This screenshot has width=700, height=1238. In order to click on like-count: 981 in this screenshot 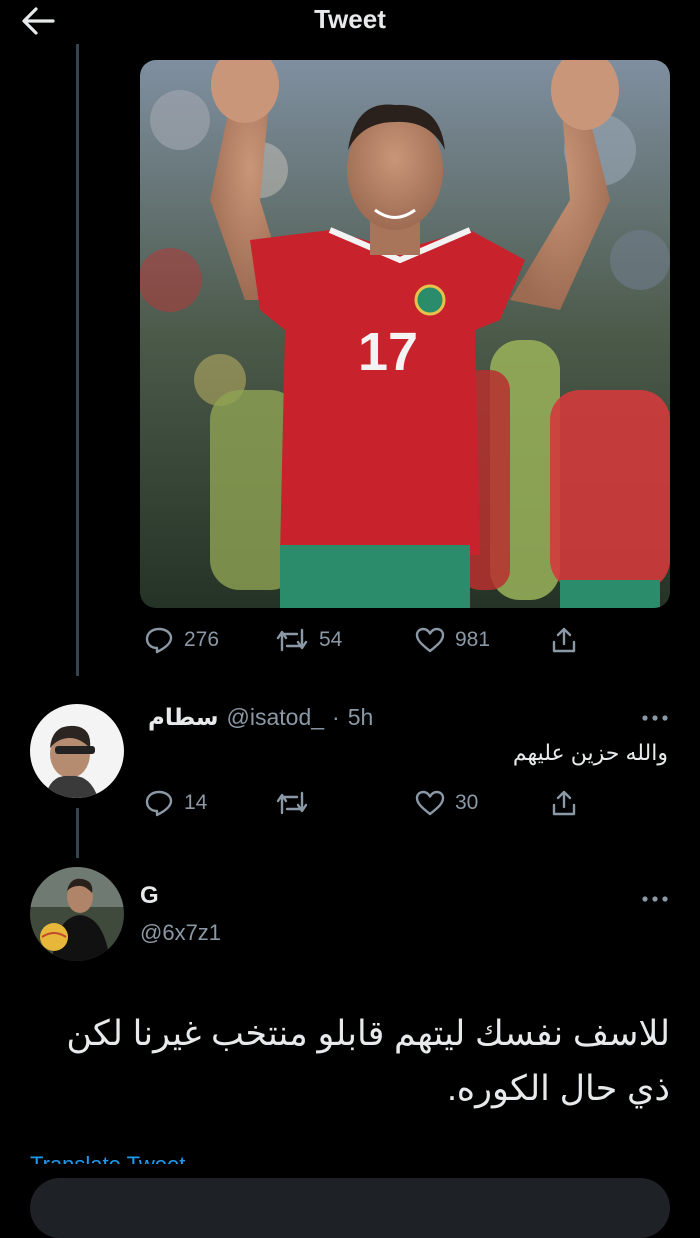, I will do `click(473, 639)`.